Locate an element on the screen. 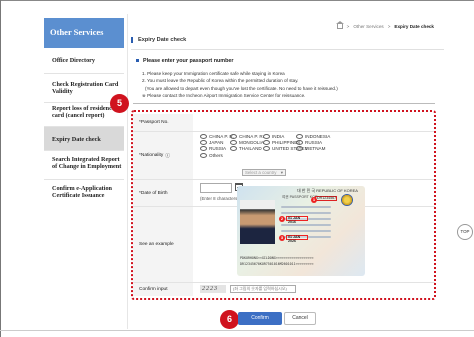  passport-no-row: * Passport No. is located at coordinates (284, 123).